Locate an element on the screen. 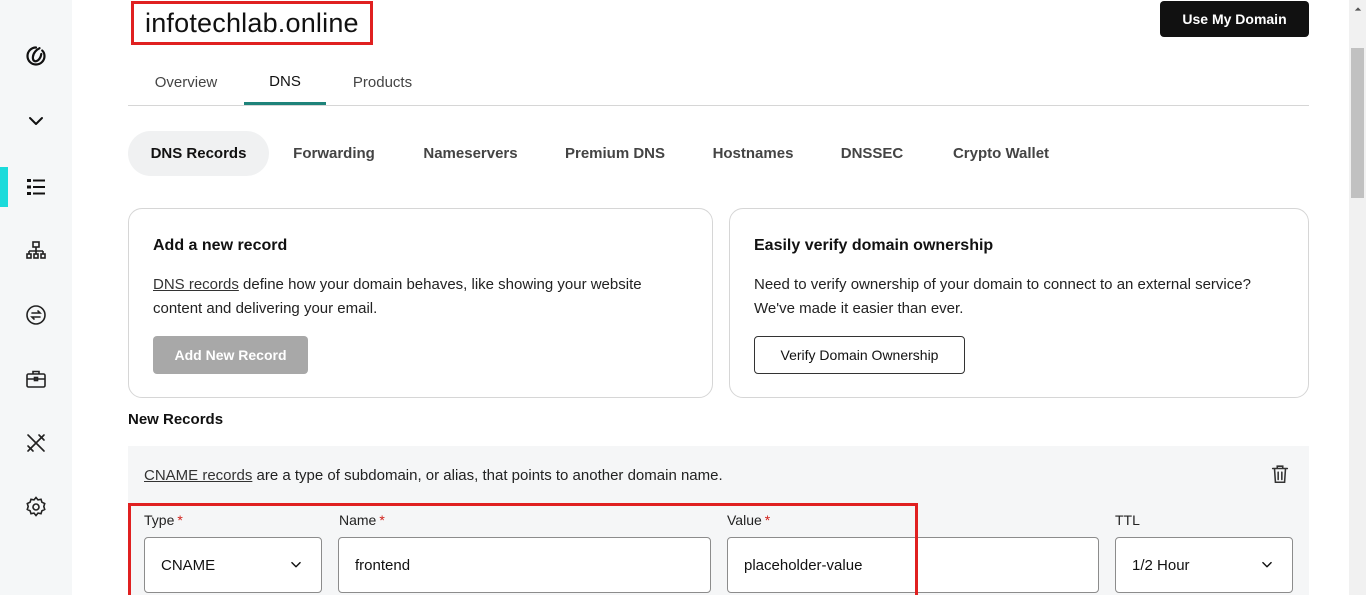 This screenshot has width=1366, height=595. verify-ownership-title: Easily verify domain ownership is located at coordinates (874, 245).